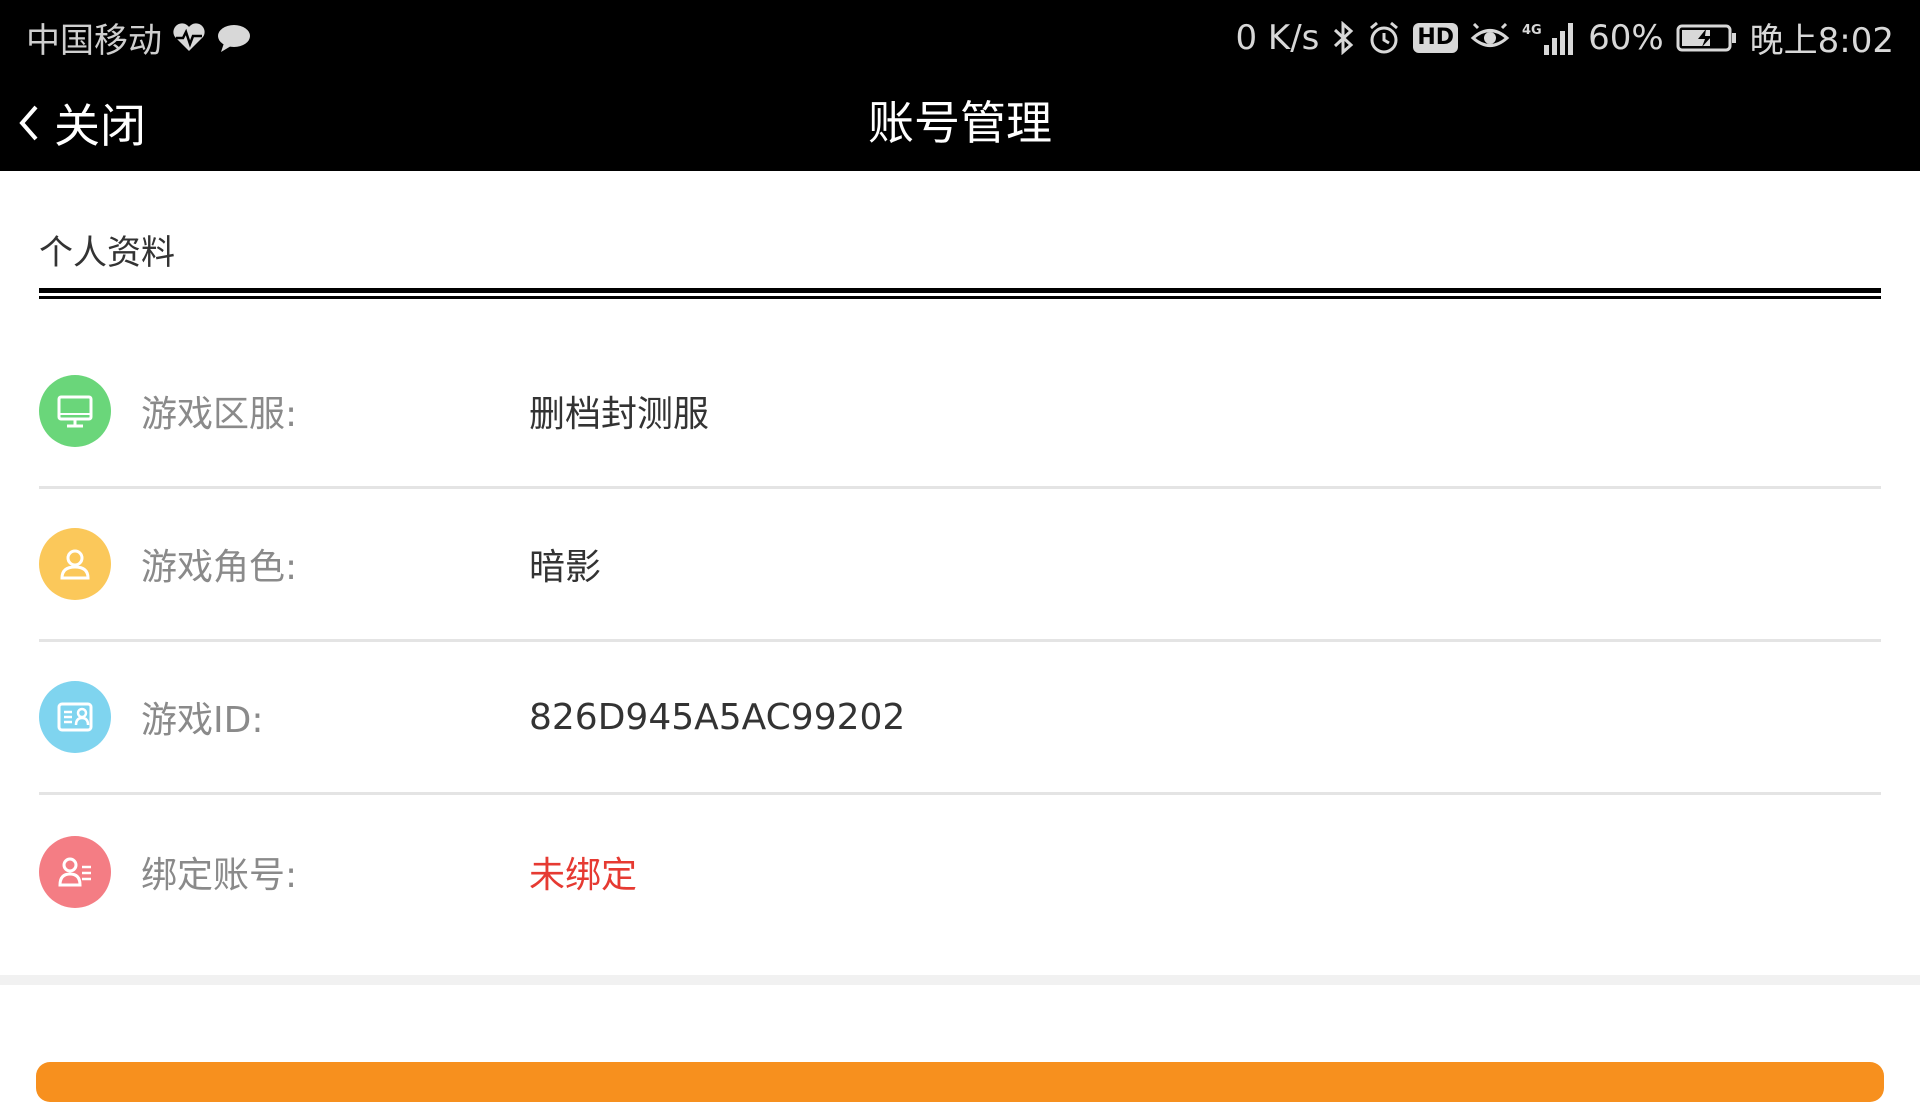 The image size is (1920, 1102). Describe the element at coordinates (583, 872) in the screenshot. I see `bind-status-value: 未绑定` at that location.